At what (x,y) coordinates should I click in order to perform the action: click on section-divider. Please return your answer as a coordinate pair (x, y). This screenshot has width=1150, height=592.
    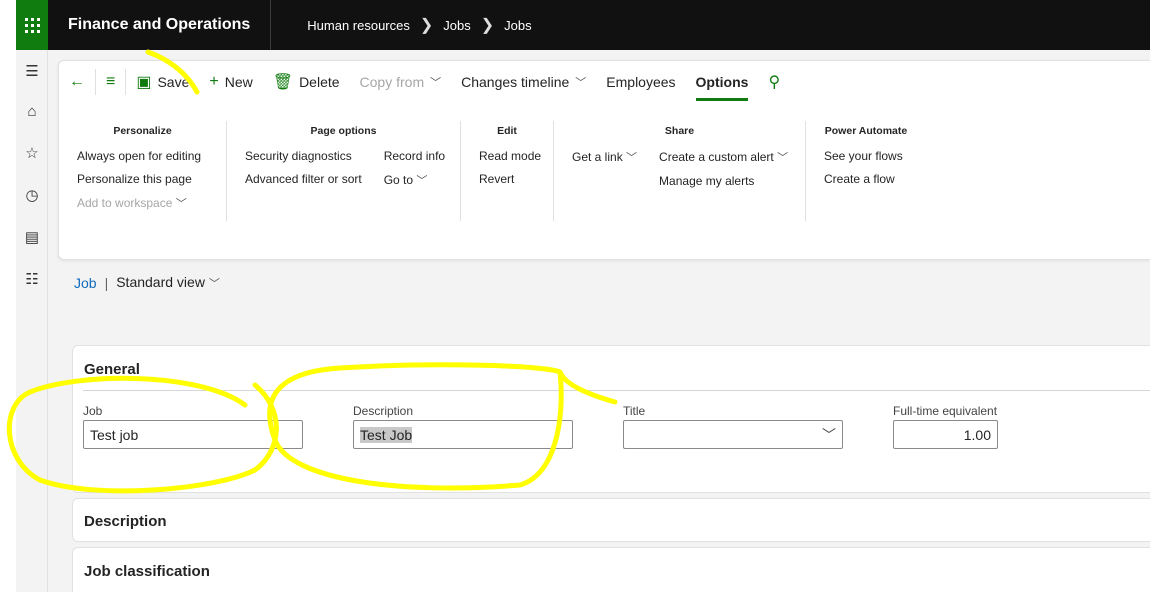
    Looking at the image, I should click on (616, 390).